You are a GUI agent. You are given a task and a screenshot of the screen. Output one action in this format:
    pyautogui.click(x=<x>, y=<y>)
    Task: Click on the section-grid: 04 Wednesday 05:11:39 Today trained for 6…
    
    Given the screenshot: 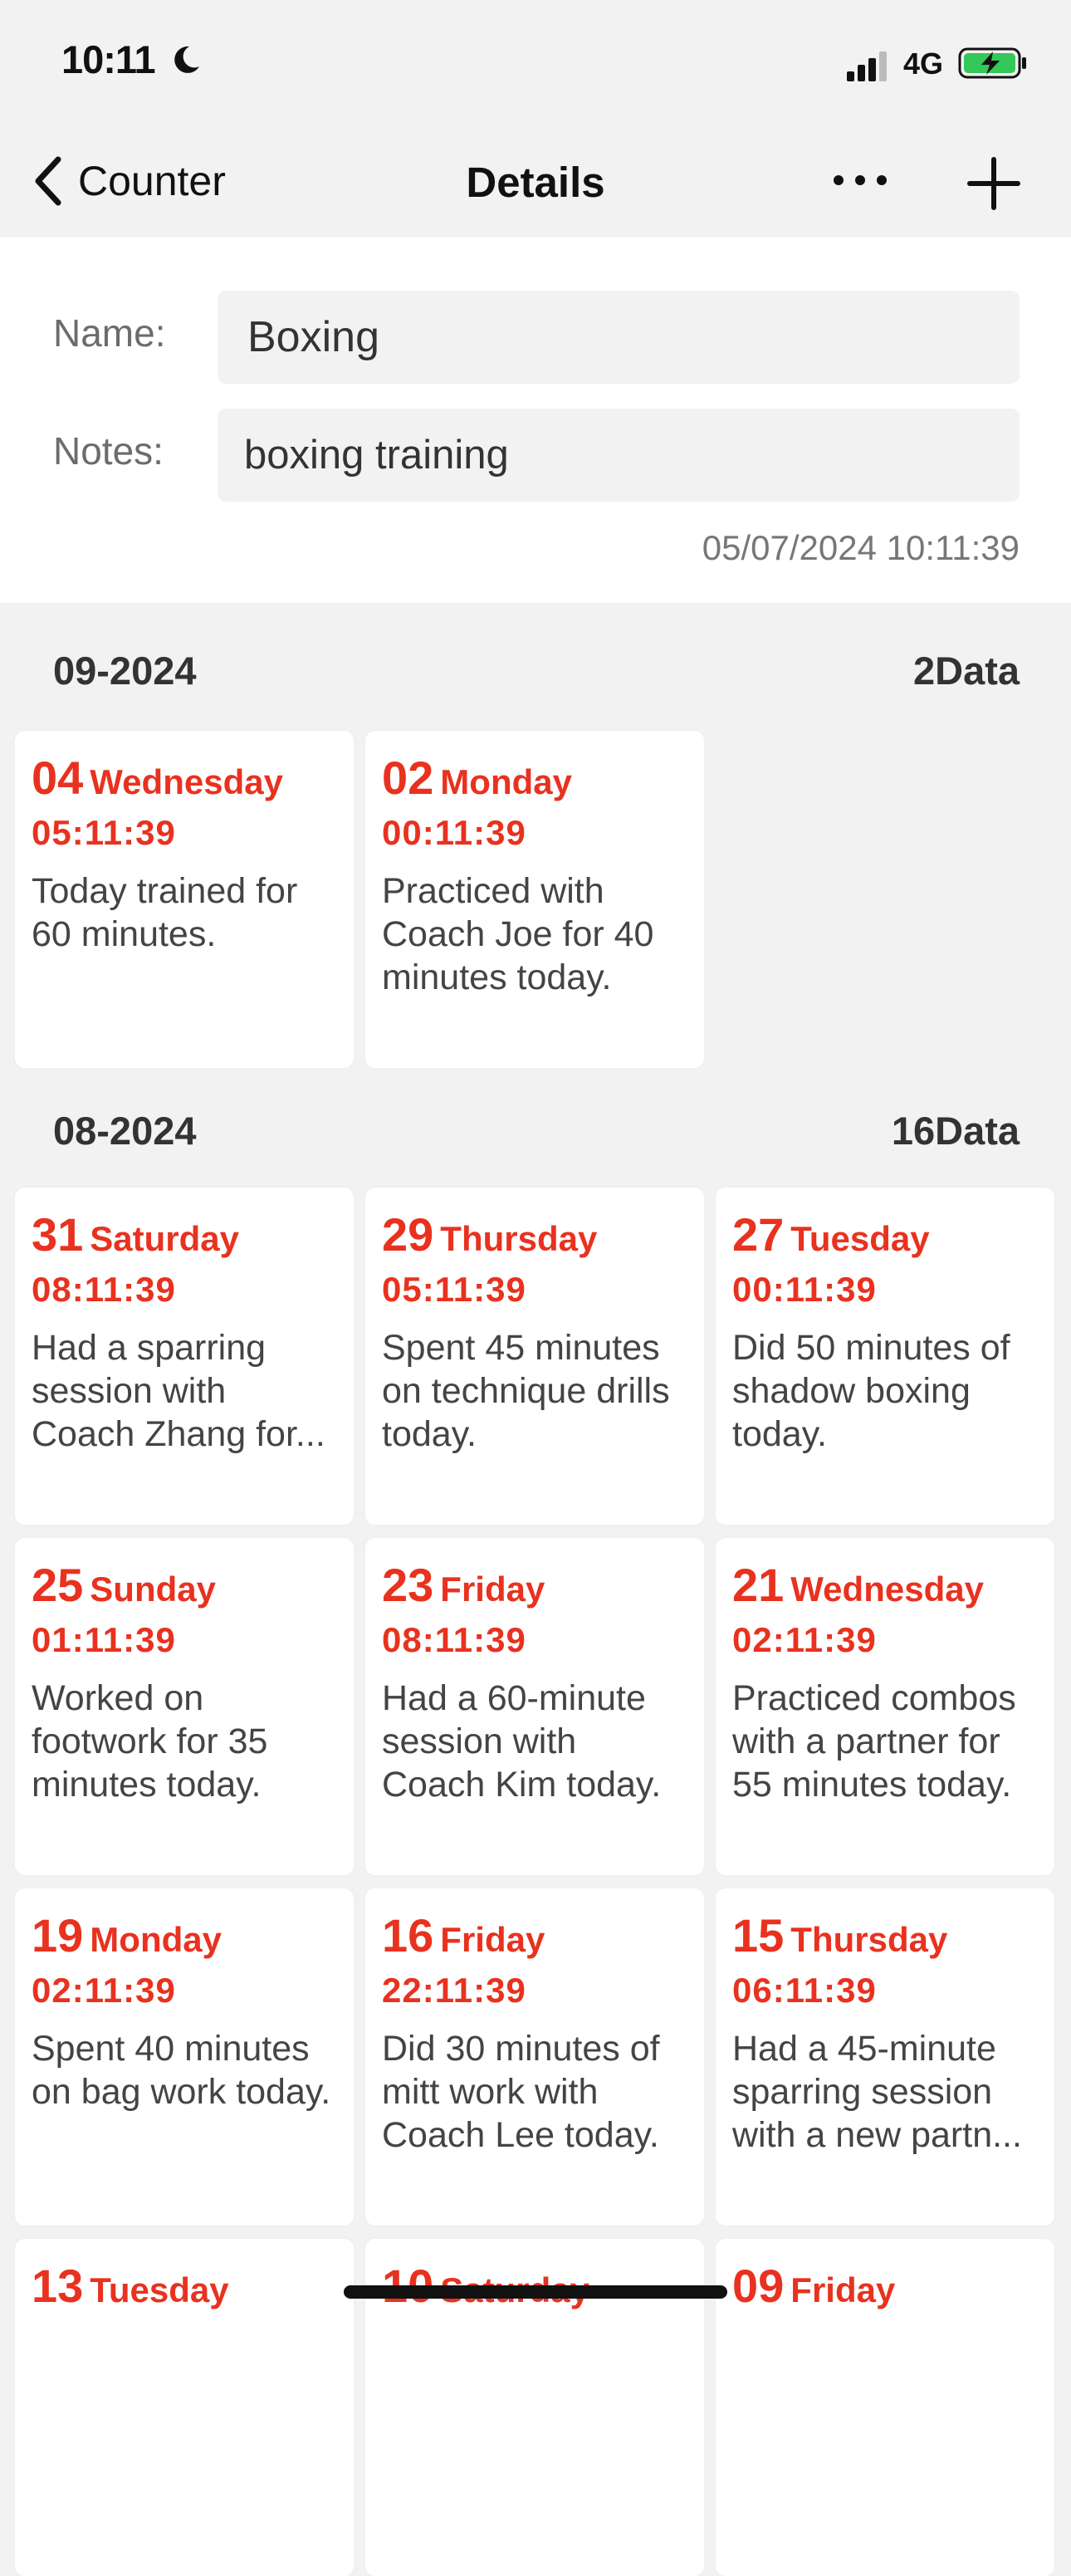 What is the action you would take?
    pyautogui.click(x=535, y=900)
    